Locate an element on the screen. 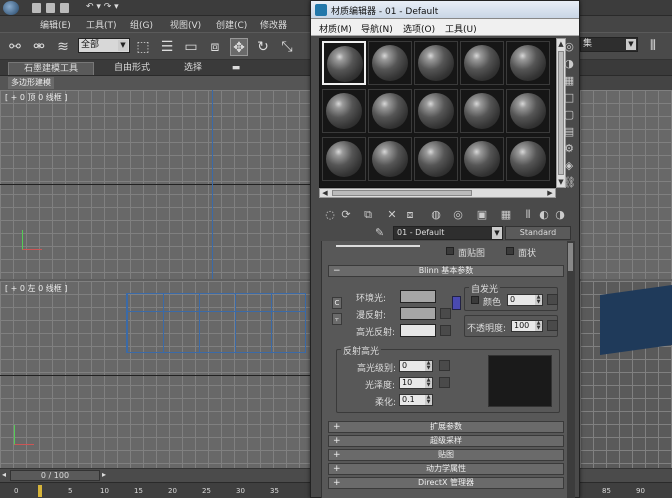 This screenshot has height=498, width=672. menu-options: 选项(O) is located at coordinates (419, 28).